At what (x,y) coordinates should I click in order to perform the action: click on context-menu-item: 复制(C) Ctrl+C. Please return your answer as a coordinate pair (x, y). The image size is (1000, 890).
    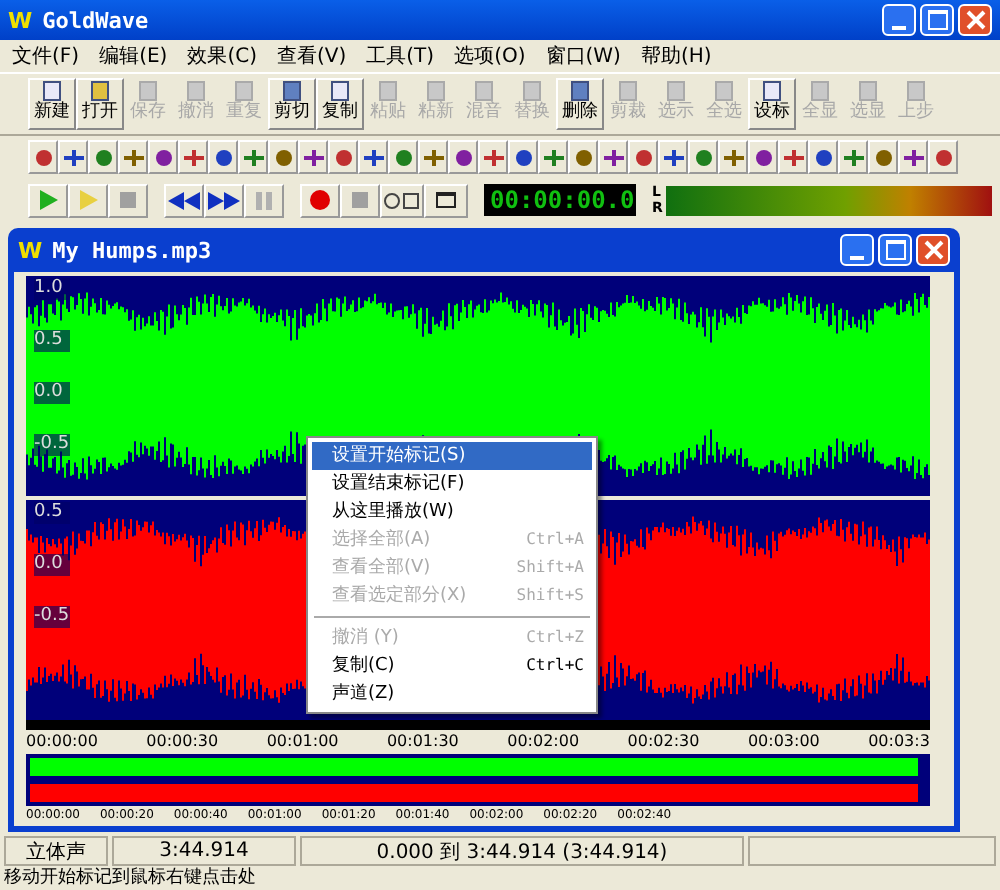
    Looking at the image, I should click on (452, 666).